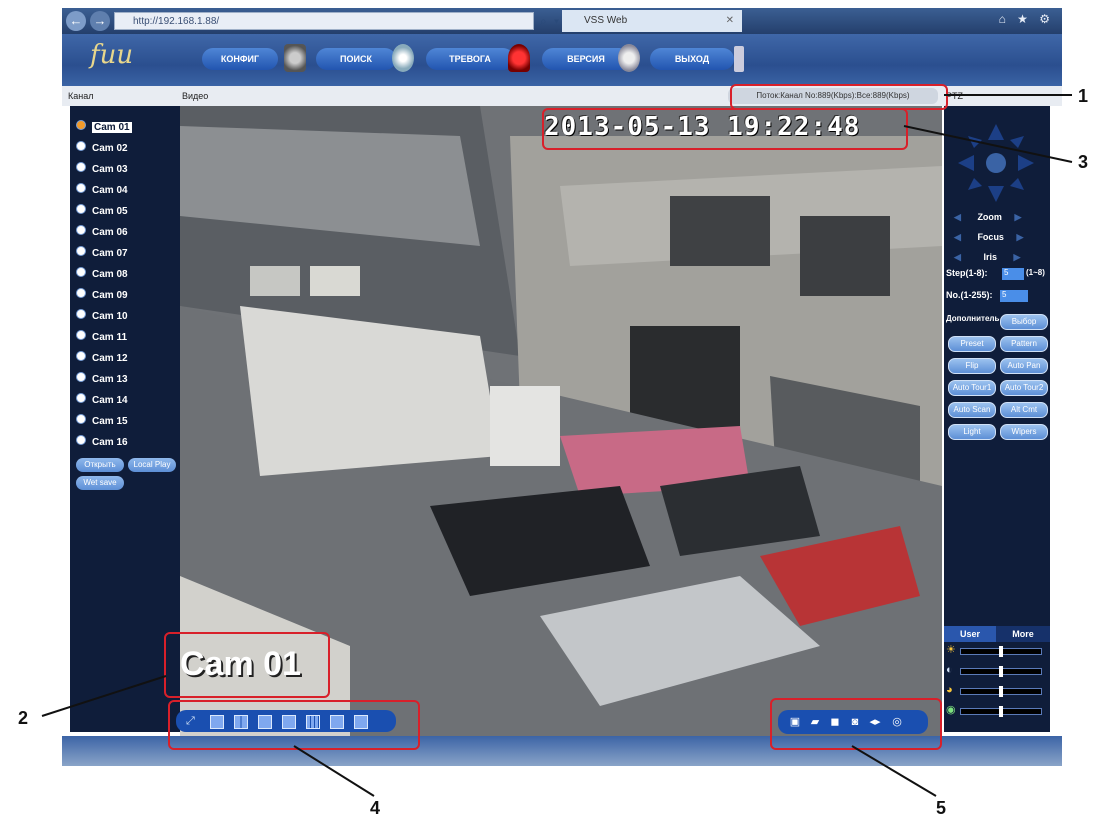 The width and height of the screenshot is (1106, 825). I want to click on callout-number-4: 4, so click(375, 808).